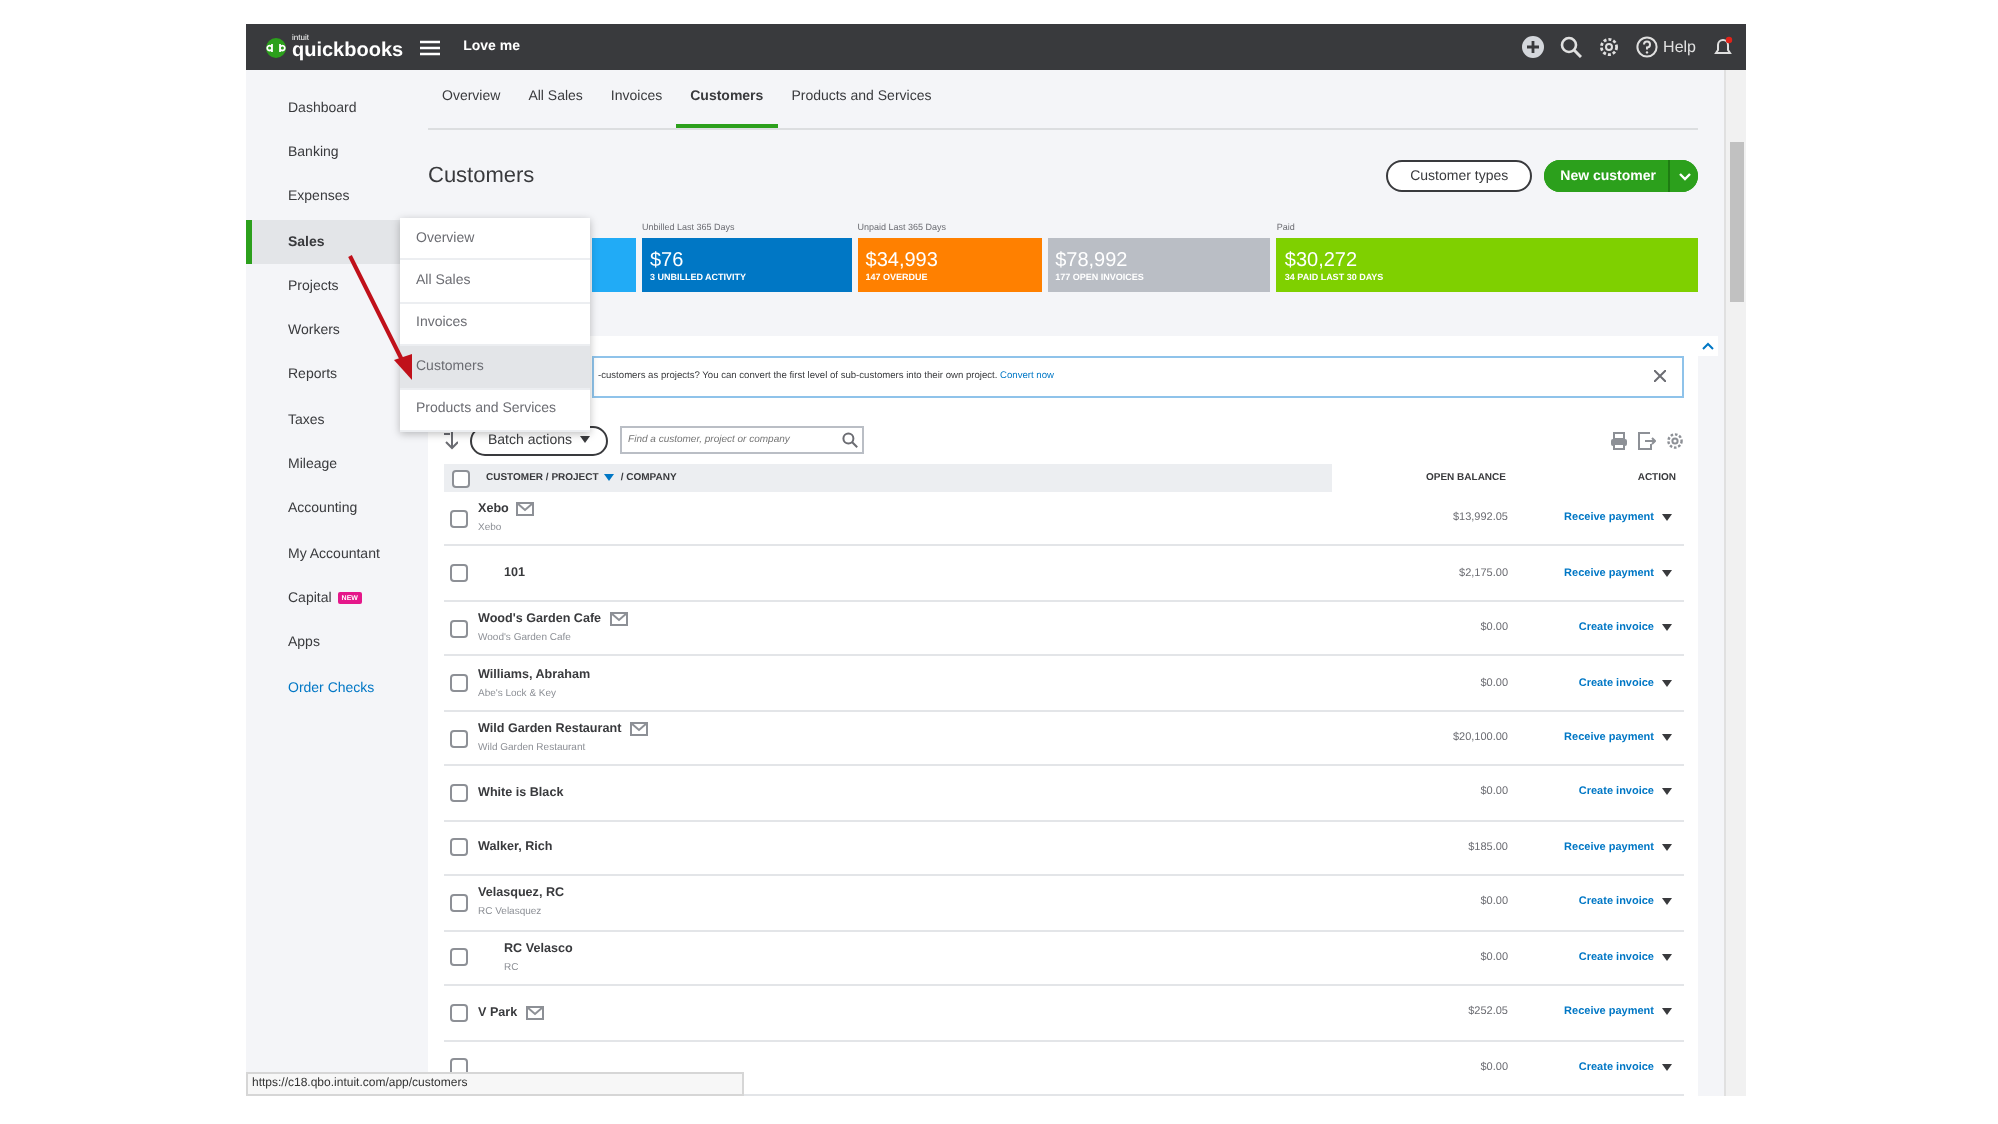 This screenshot has height=1124, width=1998. What do you see at coordinates (1736, 222) in the screenshot?
I see `scrollbar-thumb` at bounding box center [1736, 222].